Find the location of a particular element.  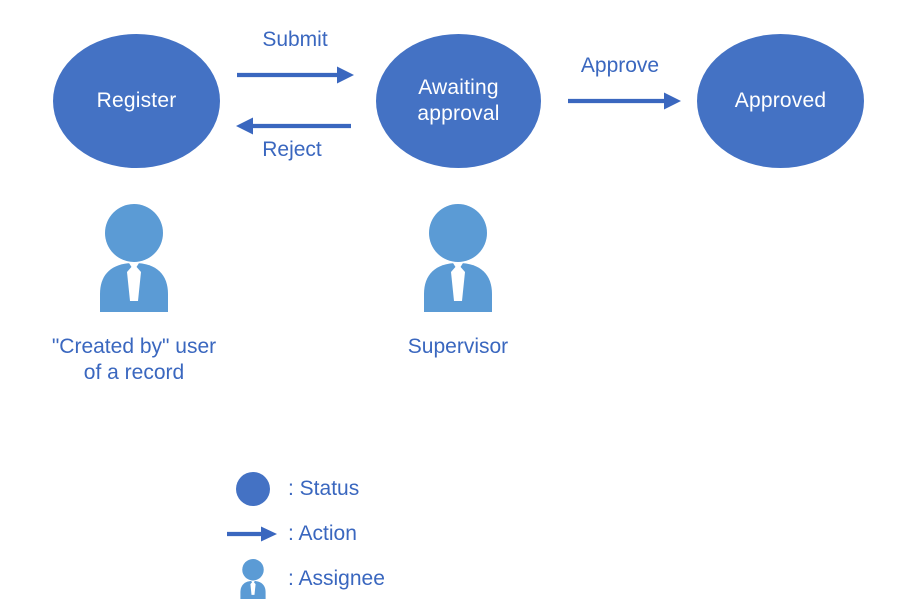

status-node-register: Register is located at coordinates (136, 101).